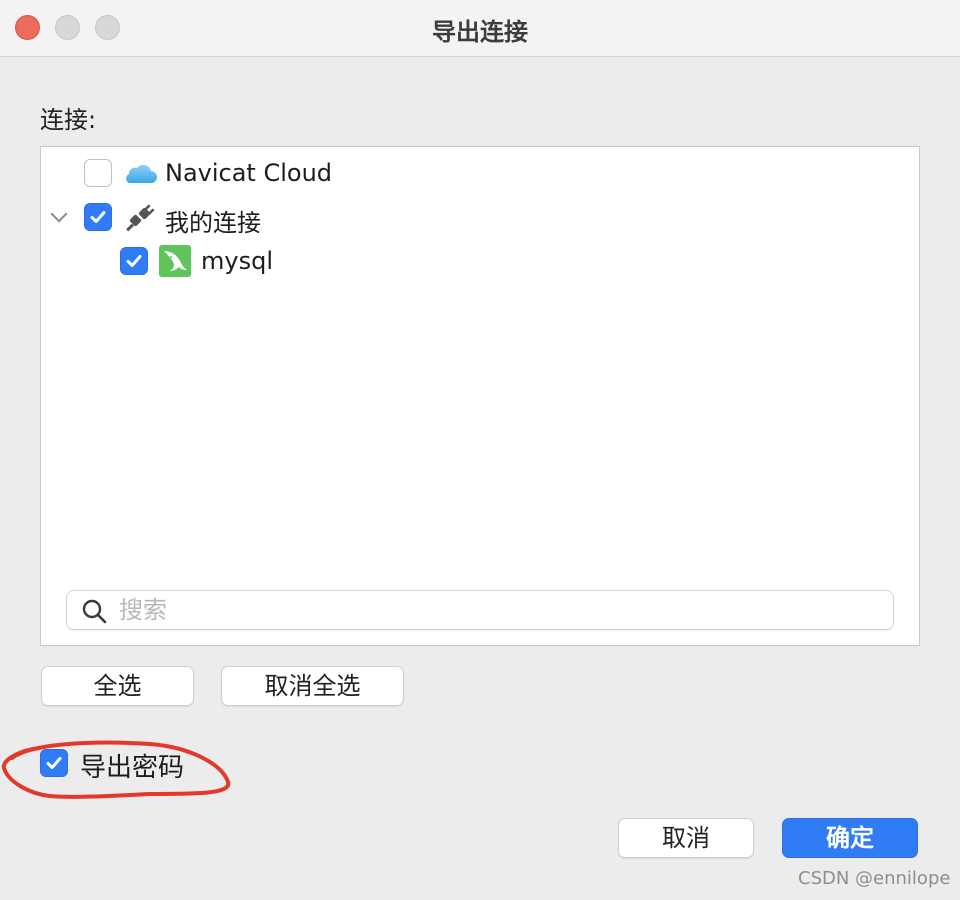  What do you see at coordinates (140, 218) in the screenshot?
I see `plug-icon` at bounding box center [140, 218].